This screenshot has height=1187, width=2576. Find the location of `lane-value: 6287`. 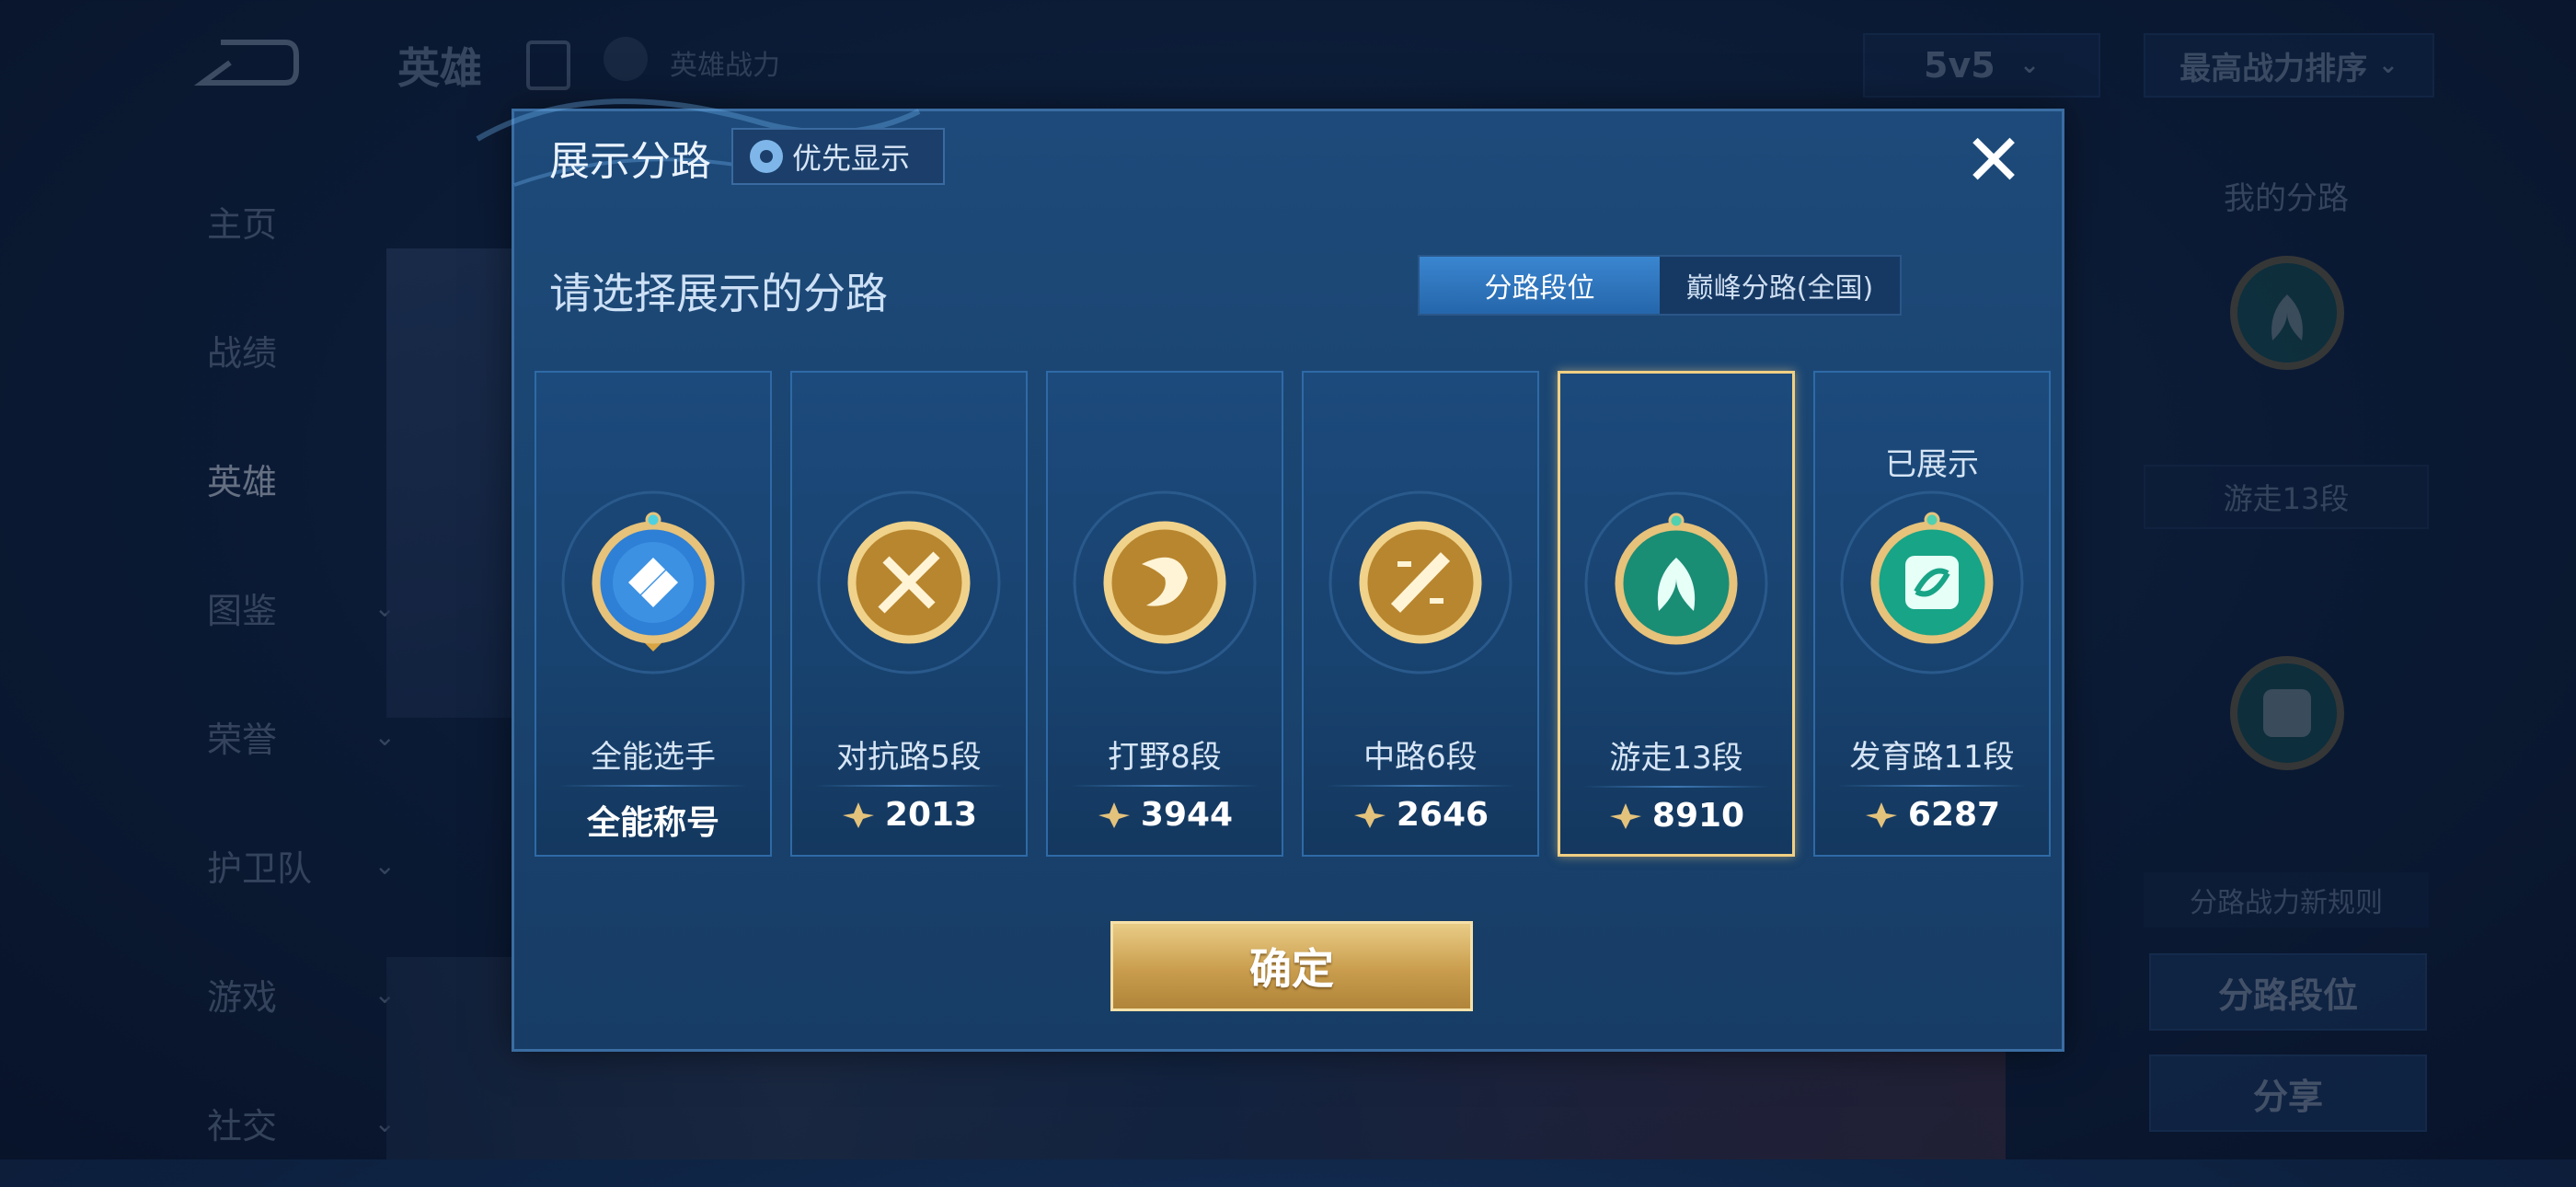

lane-value: 6287 is located at coordinates (1932, 815).